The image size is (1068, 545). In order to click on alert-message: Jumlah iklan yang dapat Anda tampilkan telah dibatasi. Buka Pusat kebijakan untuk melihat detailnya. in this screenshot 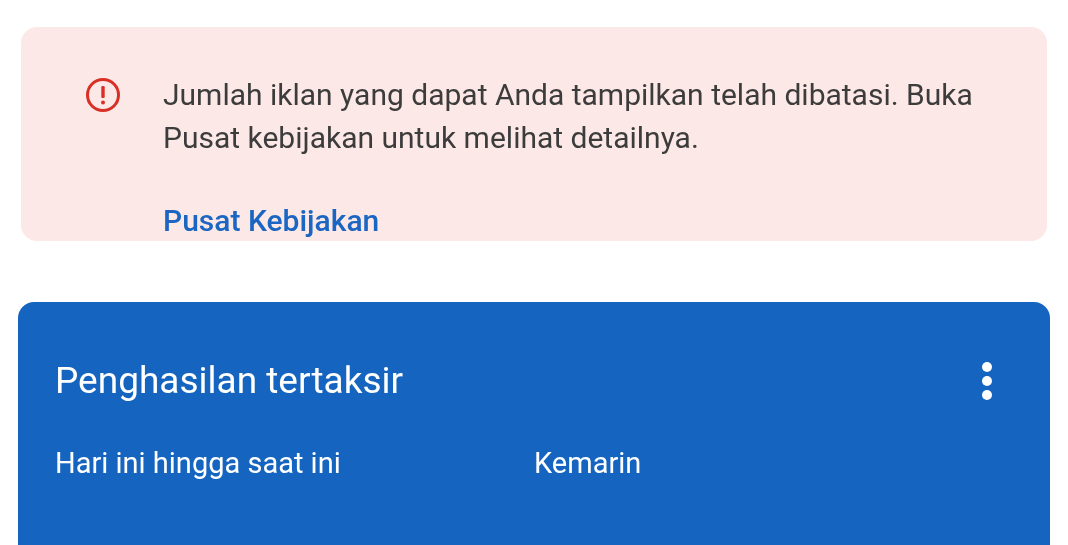, I will do `click(568, 116)`.